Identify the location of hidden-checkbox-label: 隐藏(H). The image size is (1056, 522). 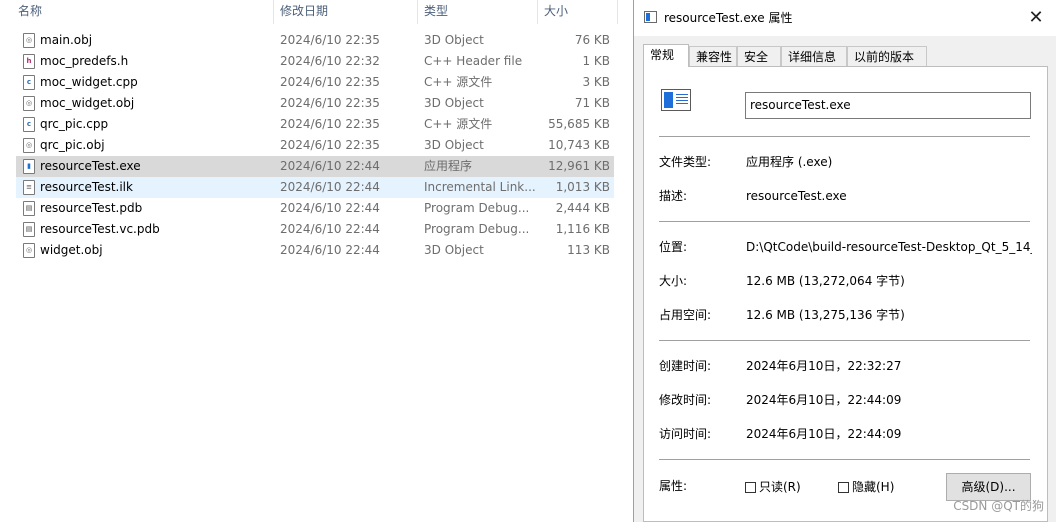
(873, 487).